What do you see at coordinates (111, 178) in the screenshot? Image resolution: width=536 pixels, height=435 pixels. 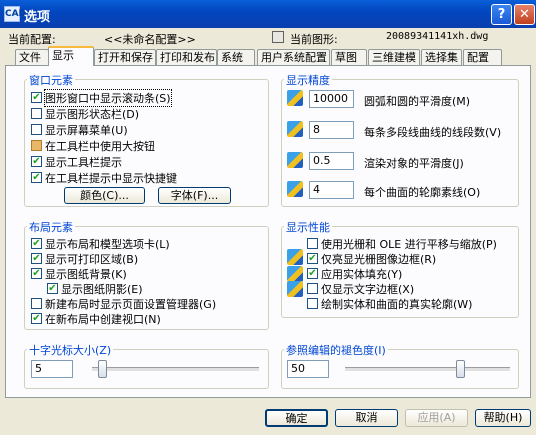 I see `label-shortcut-keys: 在工具栏提示中显示快捷键` at bounding box center [111, 178].